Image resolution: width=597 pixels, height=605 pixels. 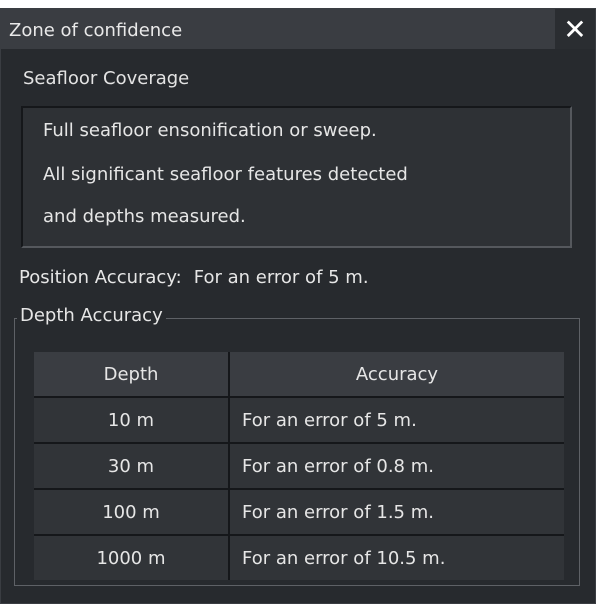 I want to click on accuracy-cell: For an error of 1.5 m., so click(x=338, y=512).